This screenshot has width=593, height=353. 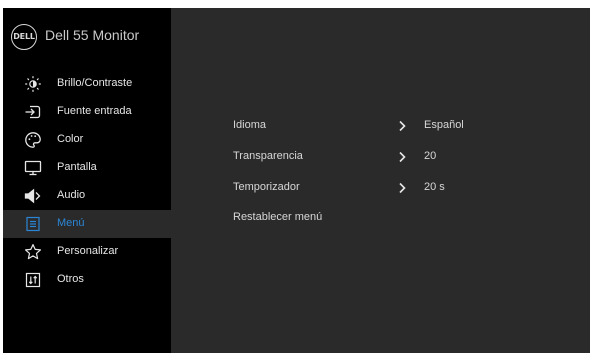 What do you see at coordinates (393, 126) in the screenshot?
I see `setting-row-idioma: Idioma Español` at bounding box center [393, 126].